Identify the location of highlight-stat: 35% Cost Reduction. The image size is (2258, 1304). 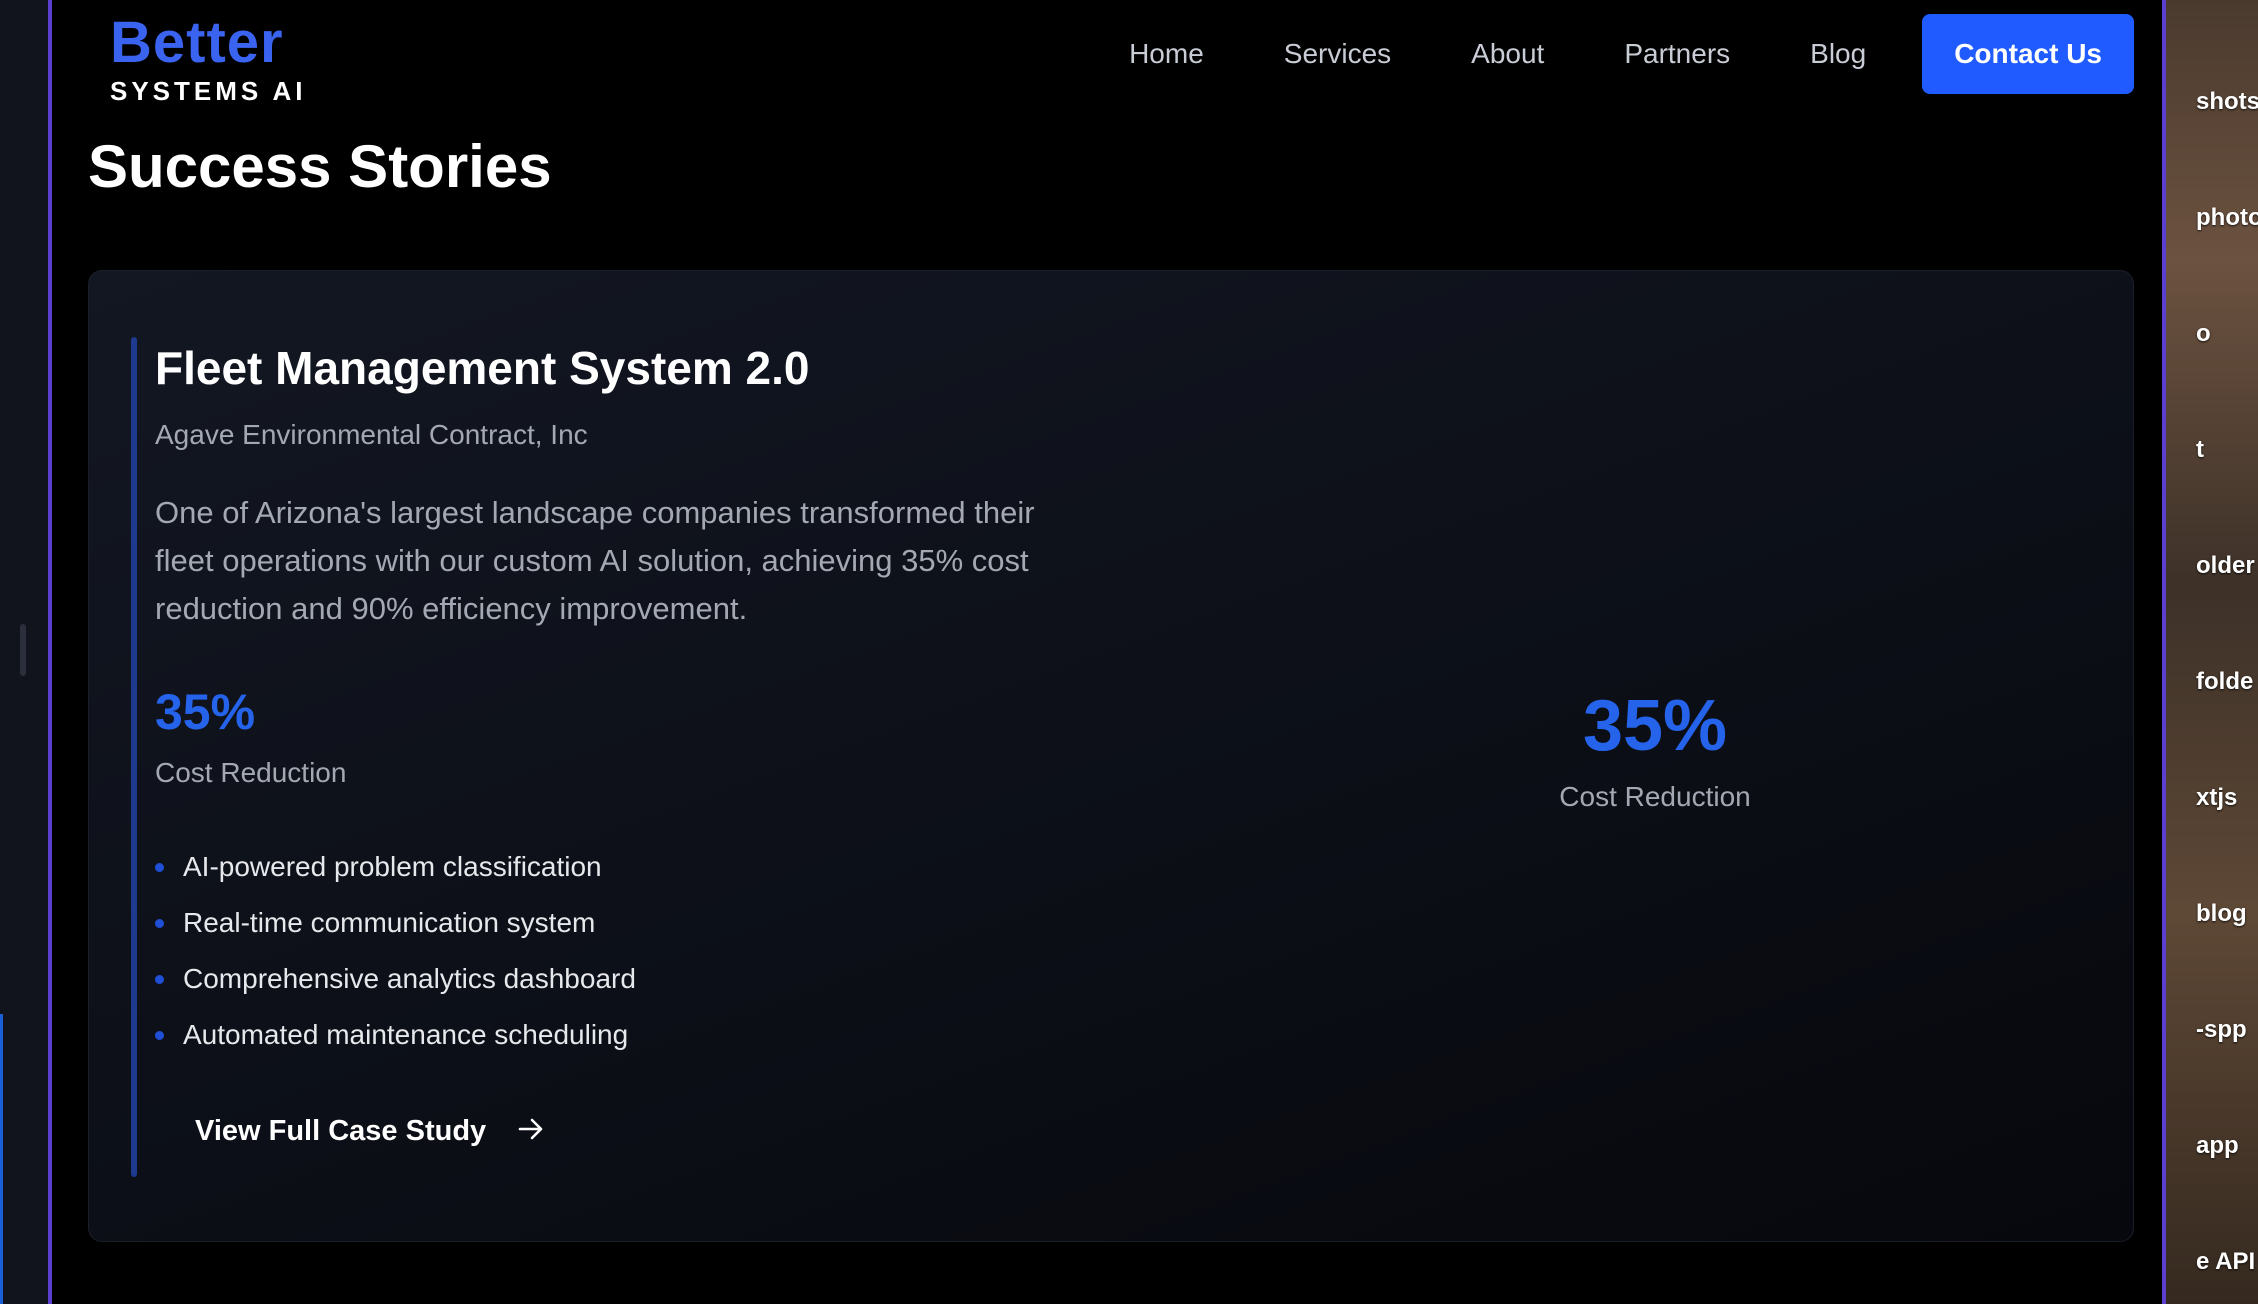
(1655, 749).